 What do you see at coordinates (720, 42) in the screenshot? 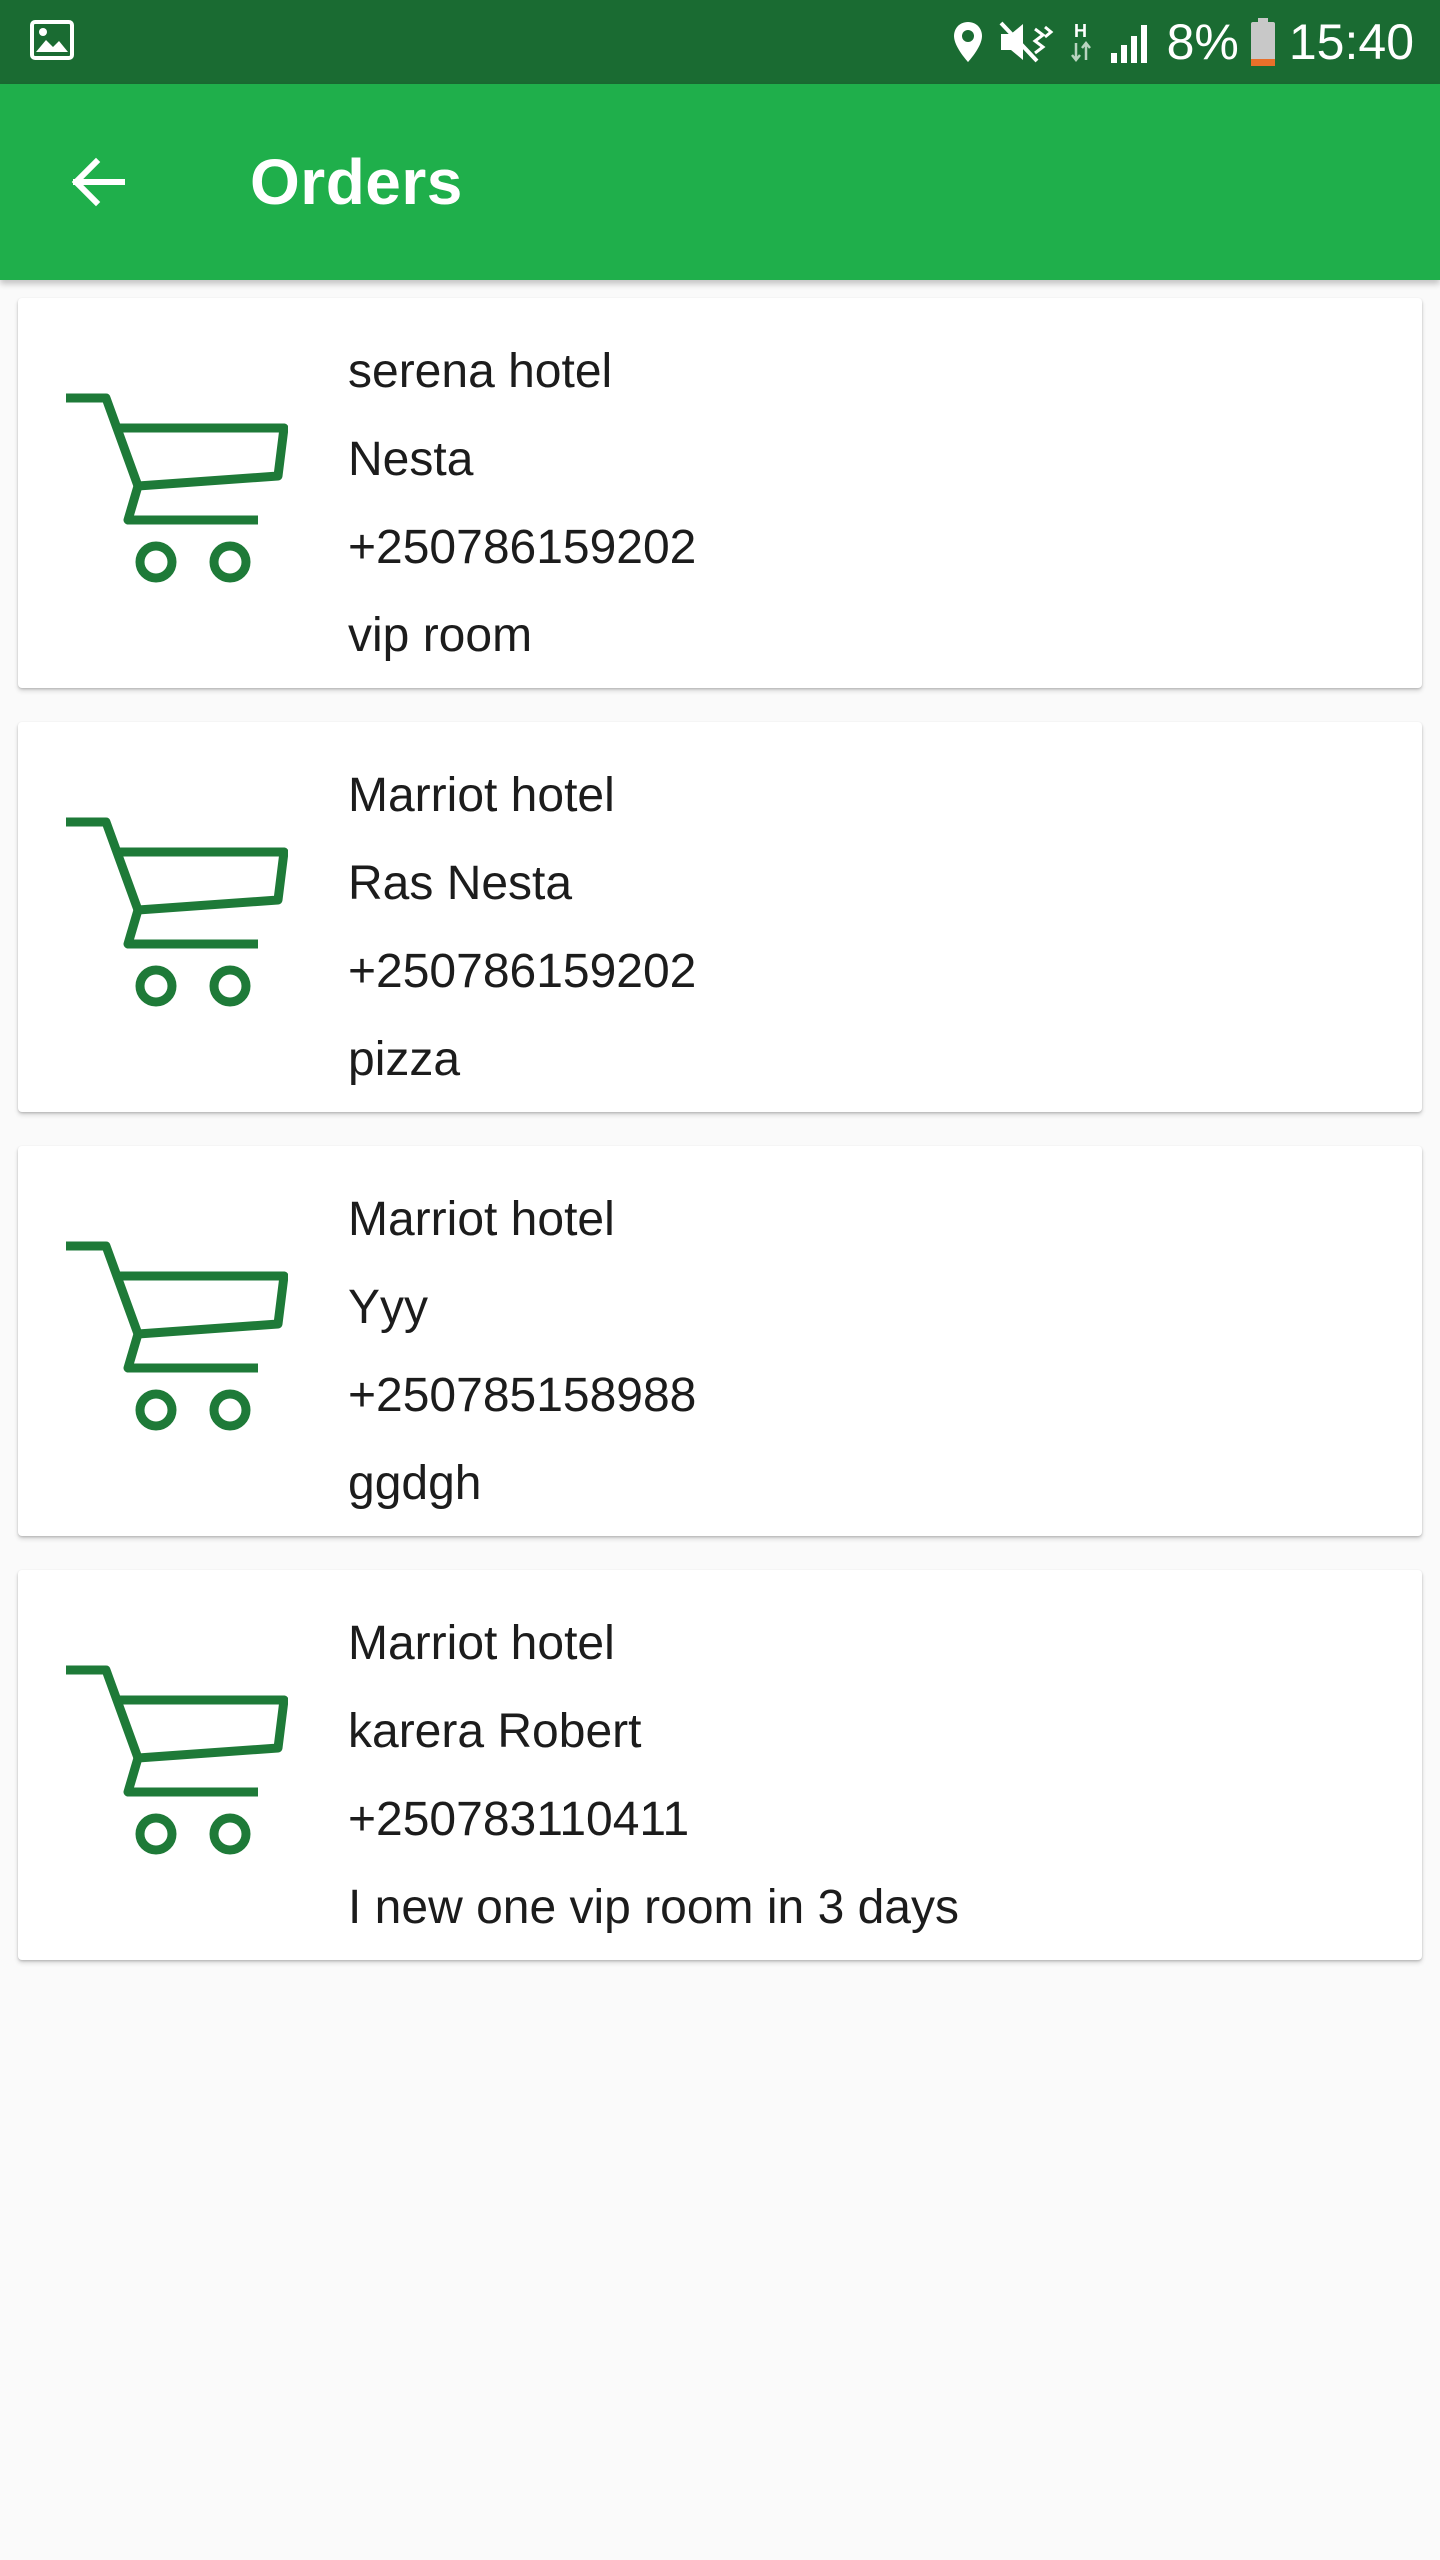
I see `status-bar: H 8% 15:40` at bounding box center [720, 42].